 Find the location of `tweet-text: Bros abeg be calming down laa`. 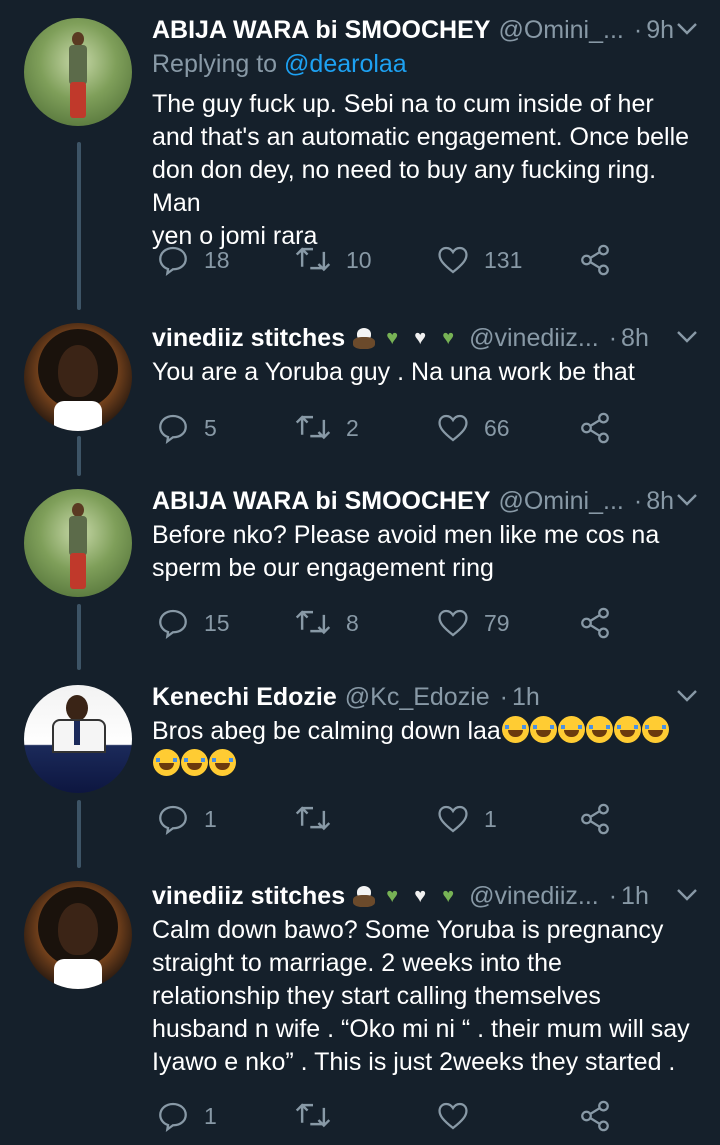

tweet-text: Bros abeg be calming down laa is located at coordinates (426, 748).